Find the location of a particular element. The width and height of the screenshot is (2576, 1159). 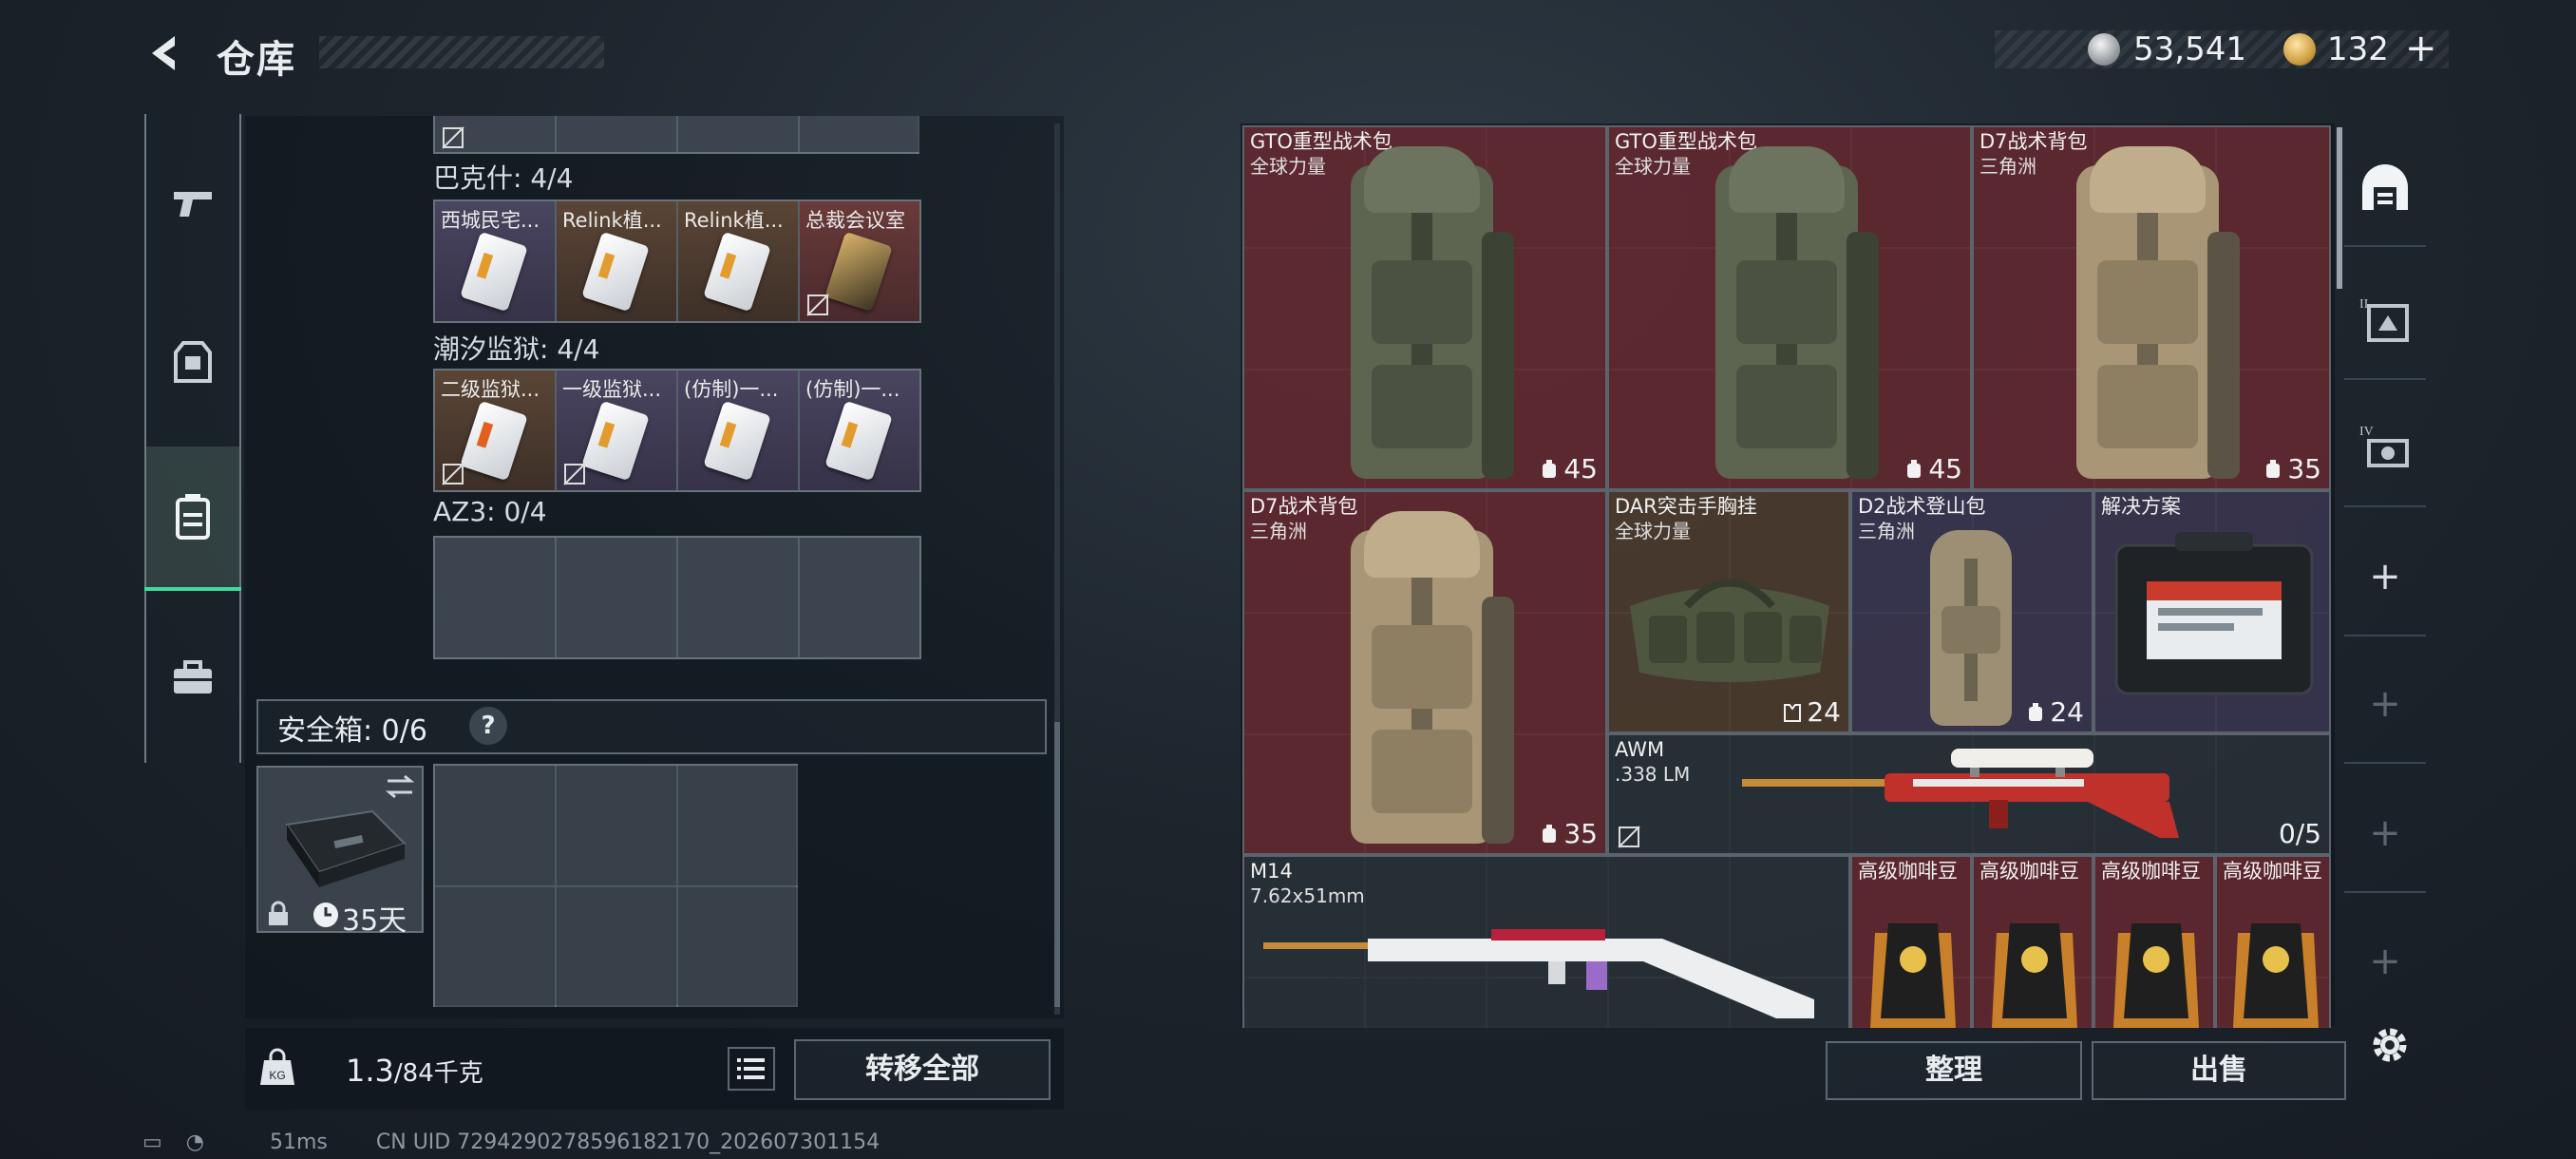

keycard-item: 总裁会议室 is located at coordinates (859, 261).